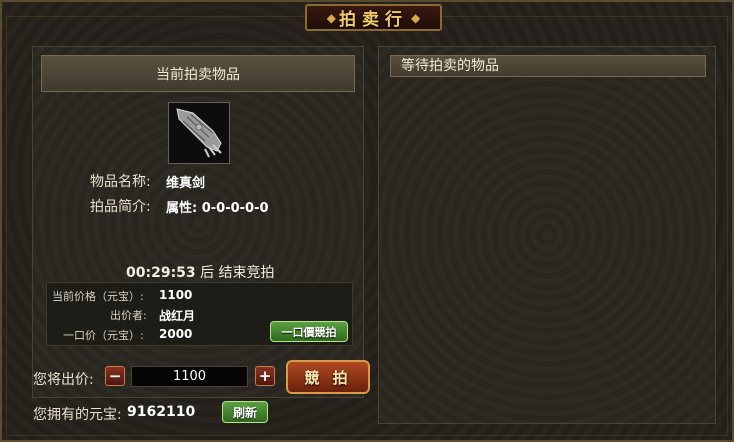  I want to click on bid-increase-button: +, so click(265, 376).